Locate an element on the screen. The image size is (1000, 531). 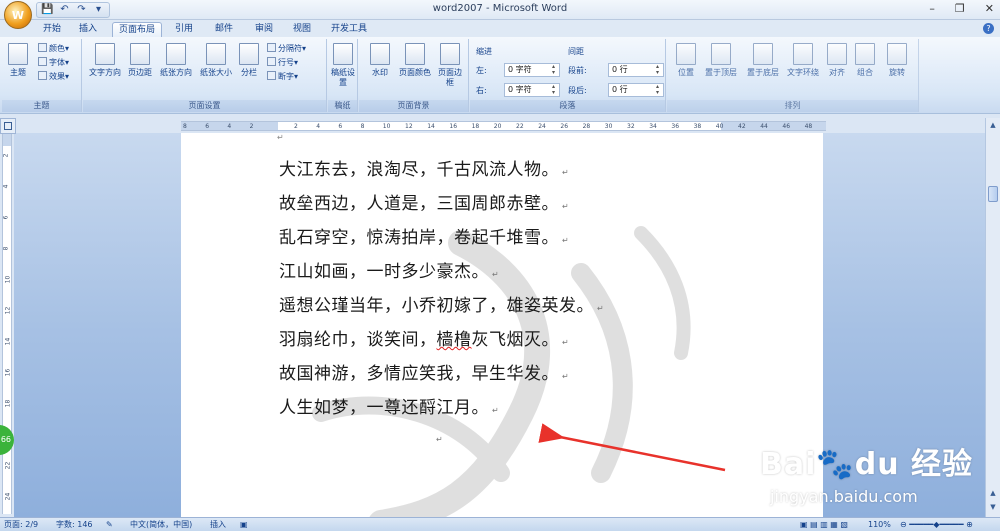
orientation-button: 纸张方向 is located at coordinates (176, 60).